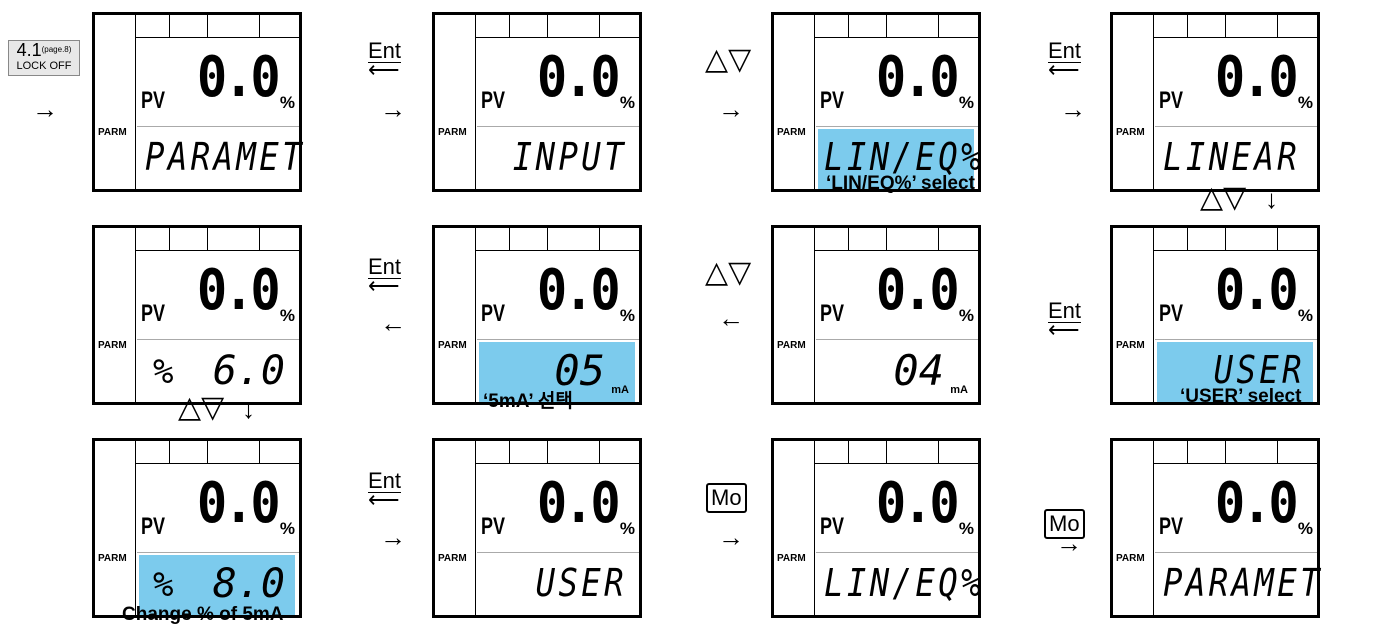 The image size is (1383, 626). Describe the element at coordinates (1238, 585) in the screenshot. I see `lcd-line: PARAMET` at that location.